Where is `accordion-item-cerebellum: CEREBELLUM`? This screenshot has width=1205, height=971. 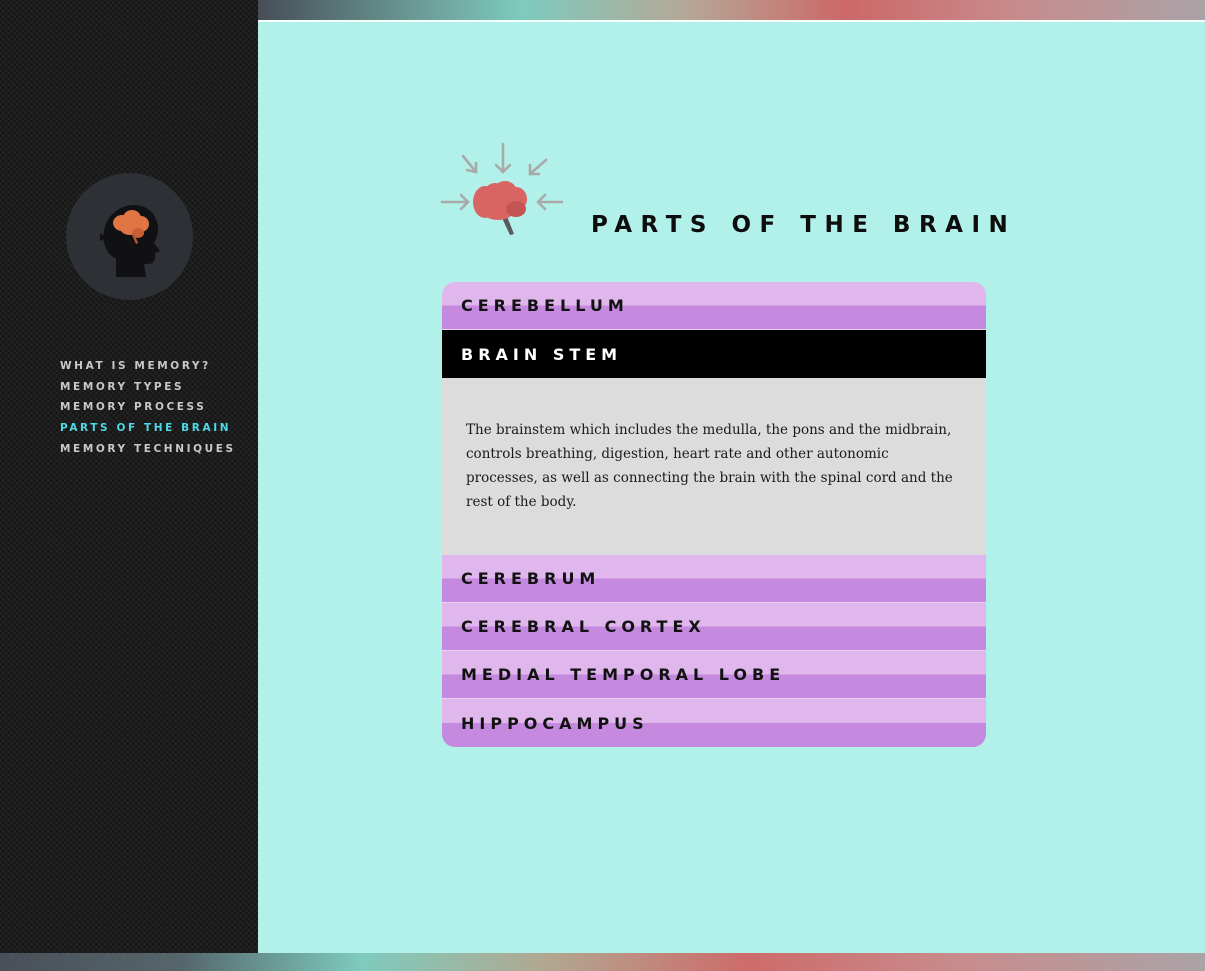
accordion-item-cerebellum: CEREBELLUM is located at coordinates (714, 306).